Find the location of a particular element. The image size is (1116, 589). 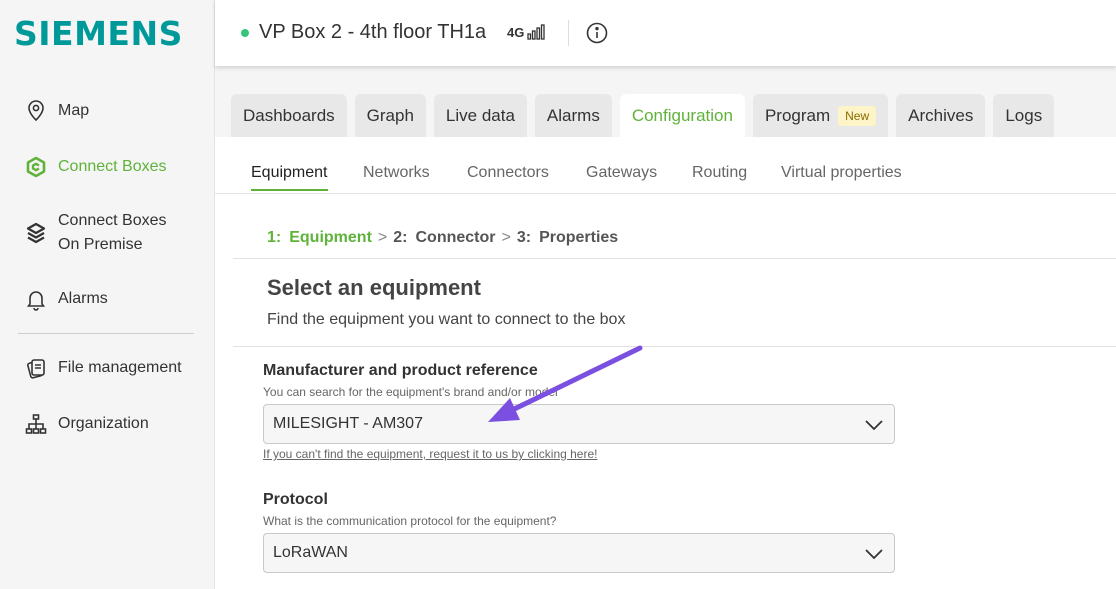

header-separator is located at coordinates (568, 33).